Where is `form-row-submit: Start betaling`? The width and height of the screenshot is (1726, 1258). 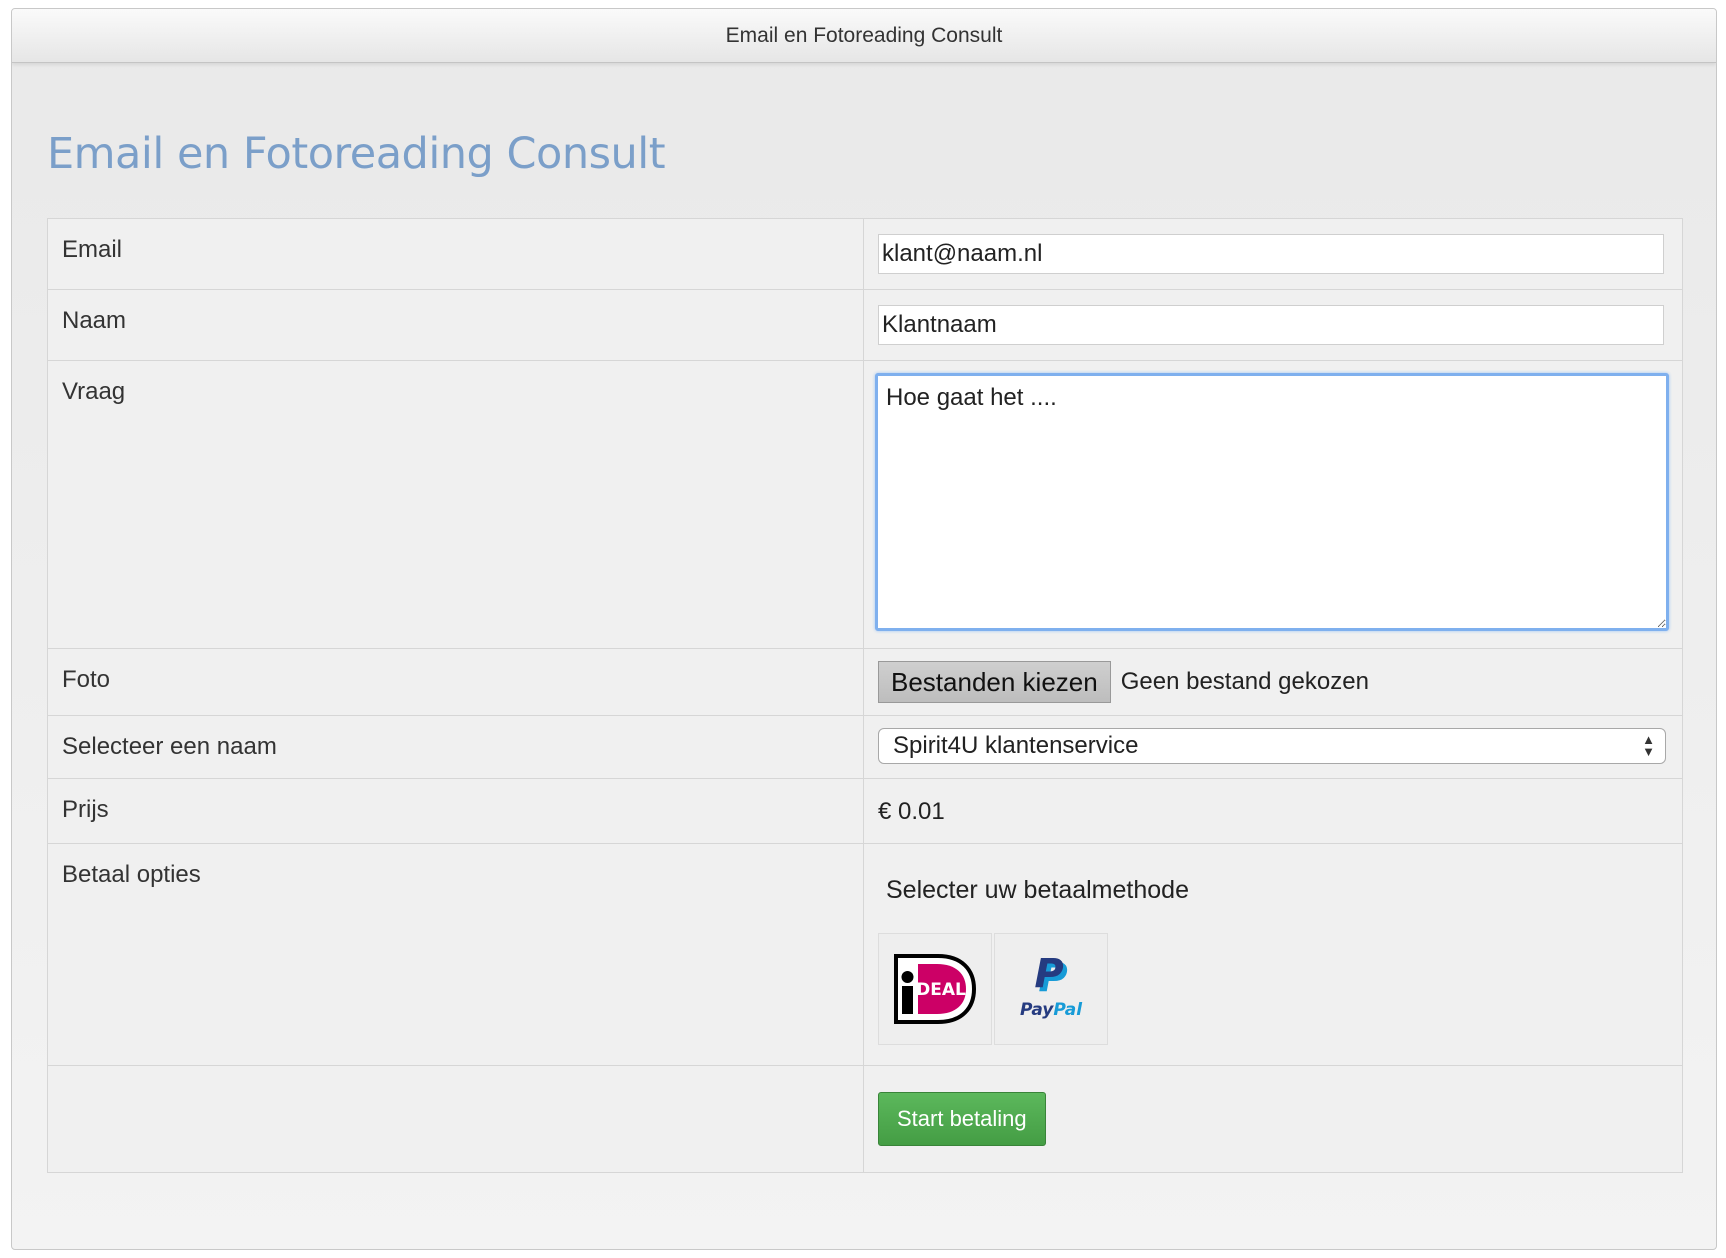 form-row-submit: Start betaling is located at coordinates (865, 1119).